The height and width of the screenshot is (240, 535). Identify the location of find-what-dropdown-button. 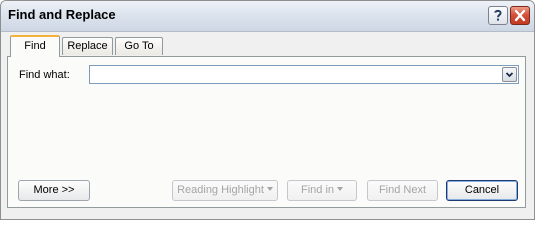
(509, 74).